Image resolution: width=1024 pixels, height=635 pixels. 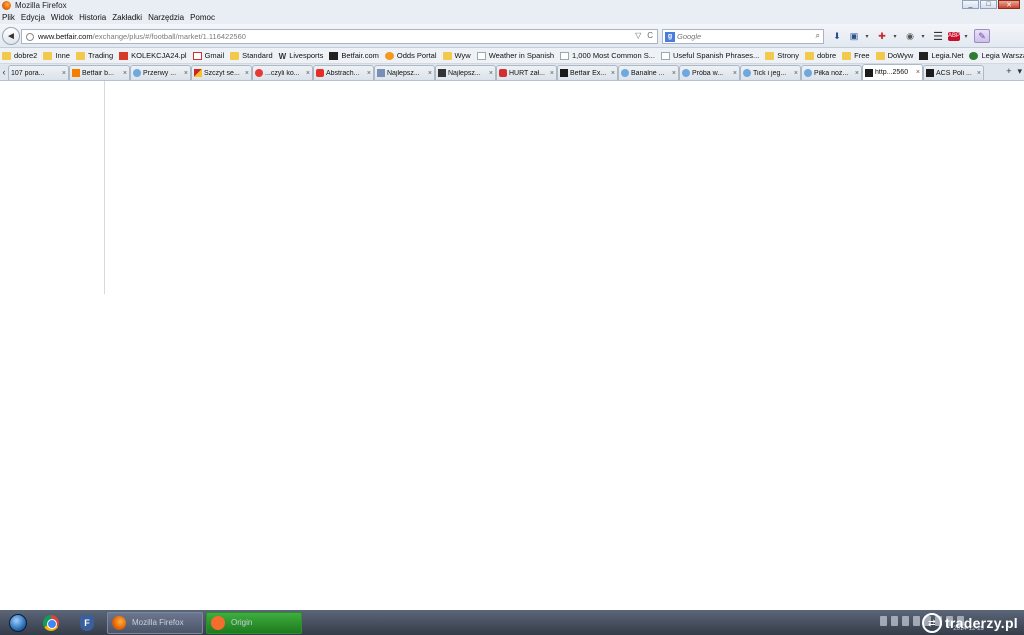 I want to click on tab: 107 pora... ×, so click(x=38, y=72).